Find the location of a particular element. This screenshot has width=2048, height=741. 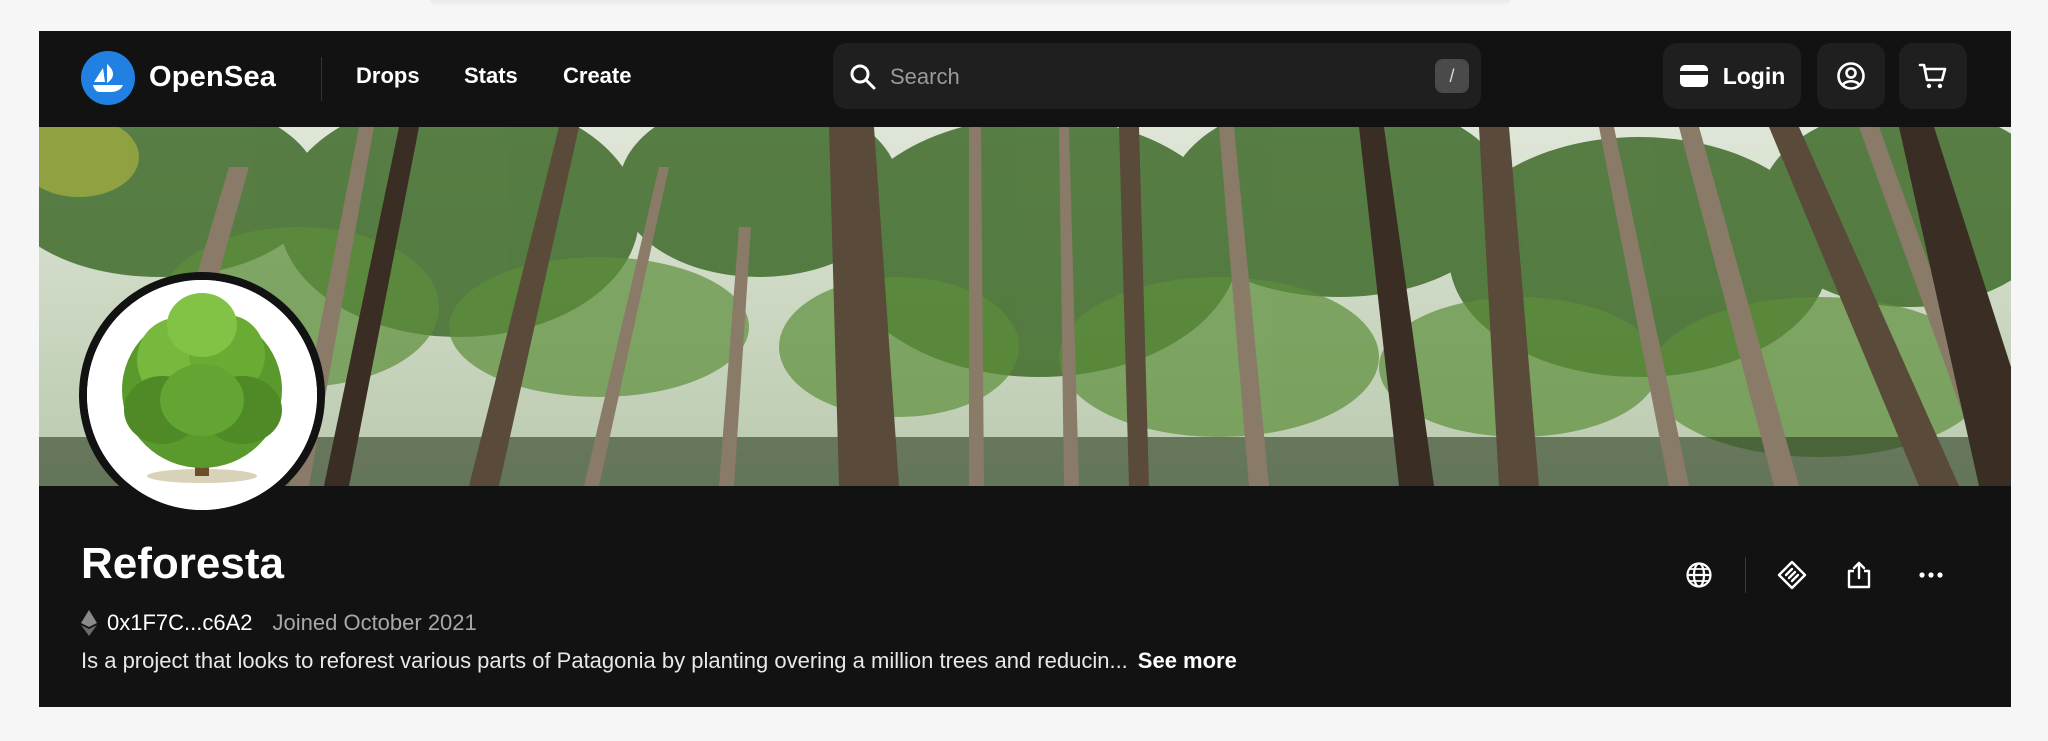

see-more-link: See more is located at coordinates (1187, 660).